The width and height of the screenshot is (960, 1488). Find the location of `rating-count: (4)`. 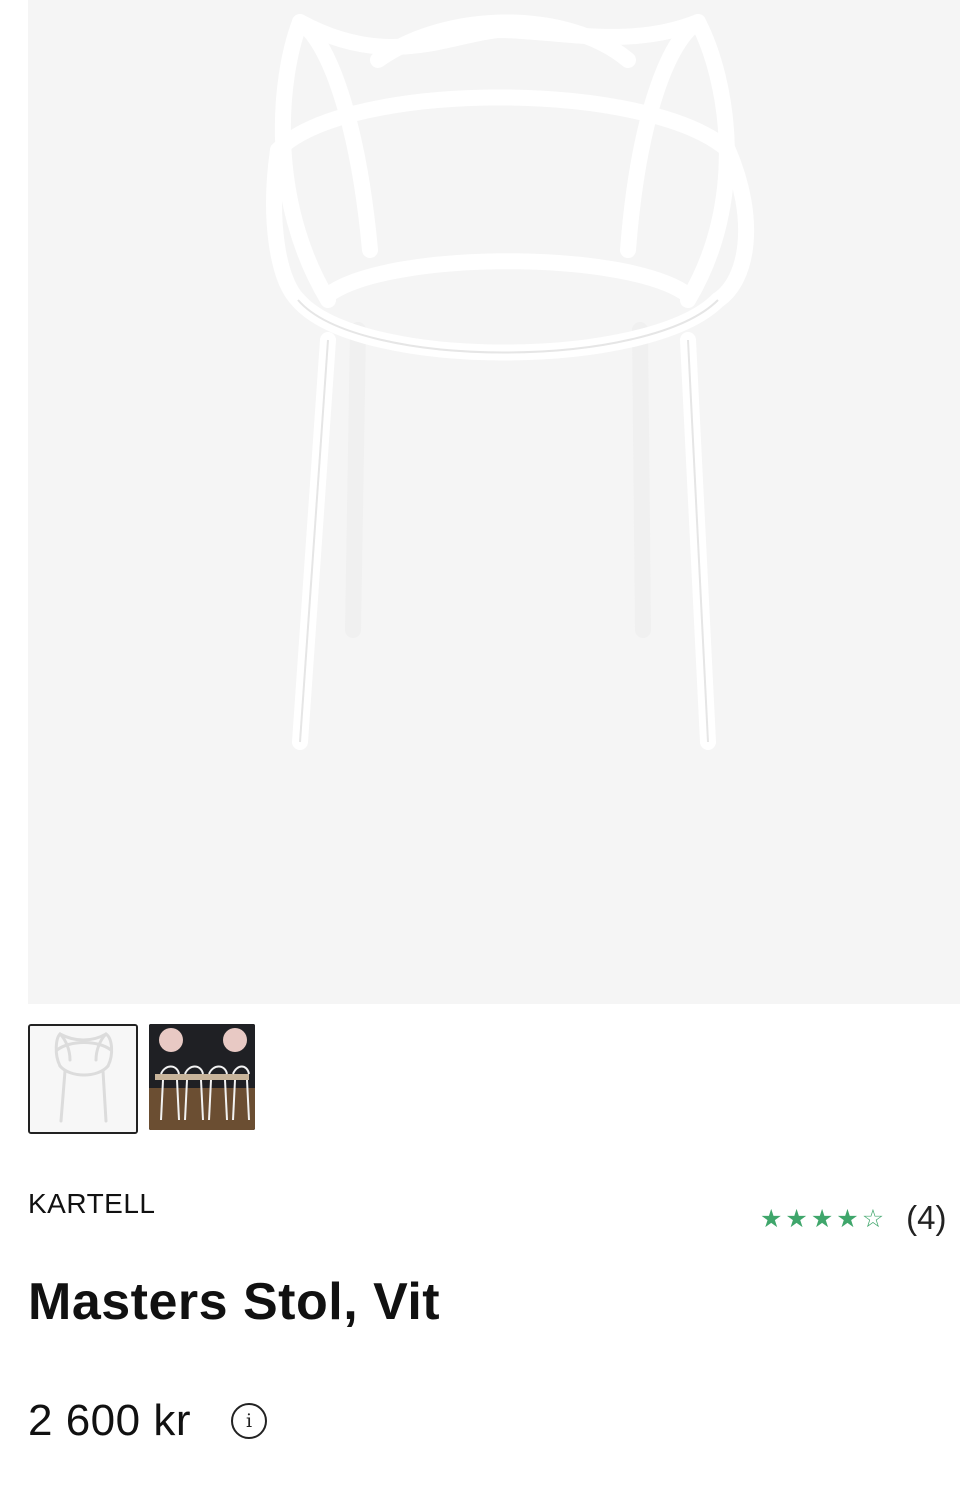

rating-count: (4) is located at coordinates (926, 1218).